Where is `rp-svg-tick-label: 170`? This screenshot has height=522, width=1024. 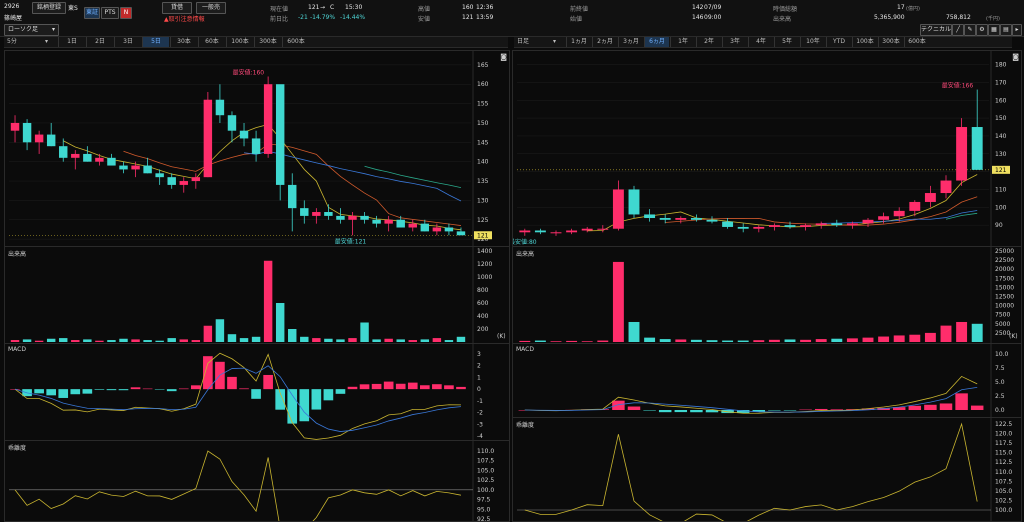
rp-svg-tick-label: 170 is located at coordinates (1001, 82).